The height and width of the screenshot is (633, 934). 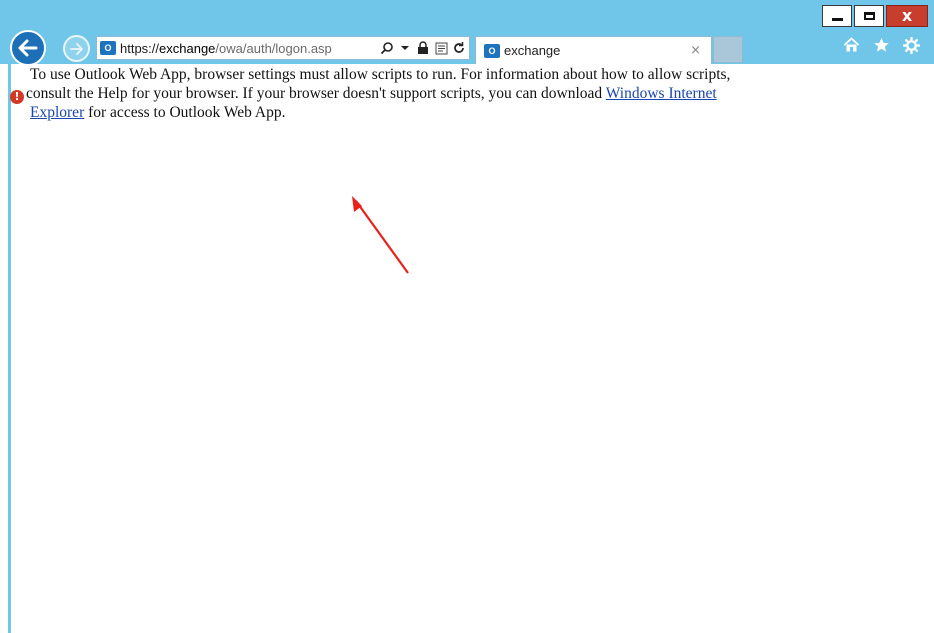 I want to click on back-button, so click(x=28, y=48).